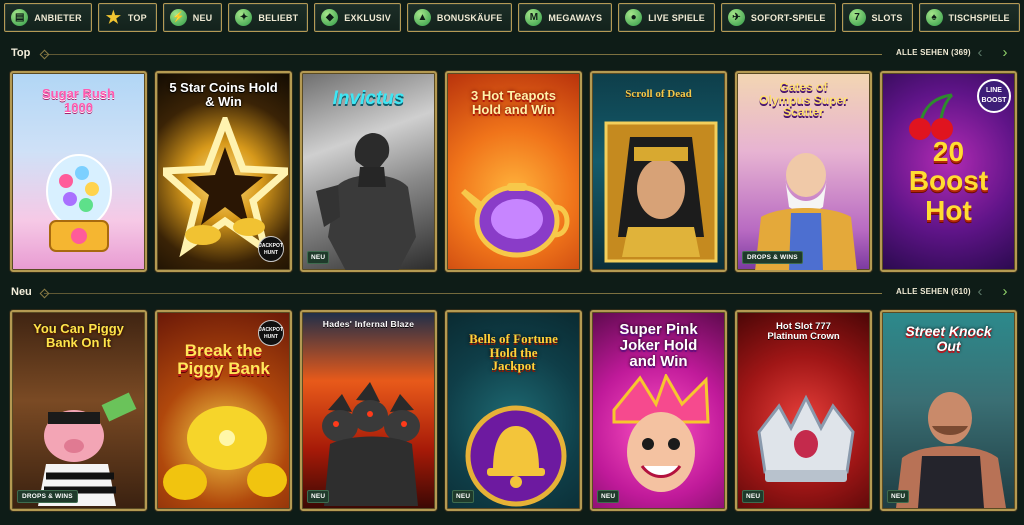 The height and width of the screenshot is (525, 1024). I want to click on section-header-new: Neu ALLE SEHEN (610) ‹ ›, so click(512, 293).